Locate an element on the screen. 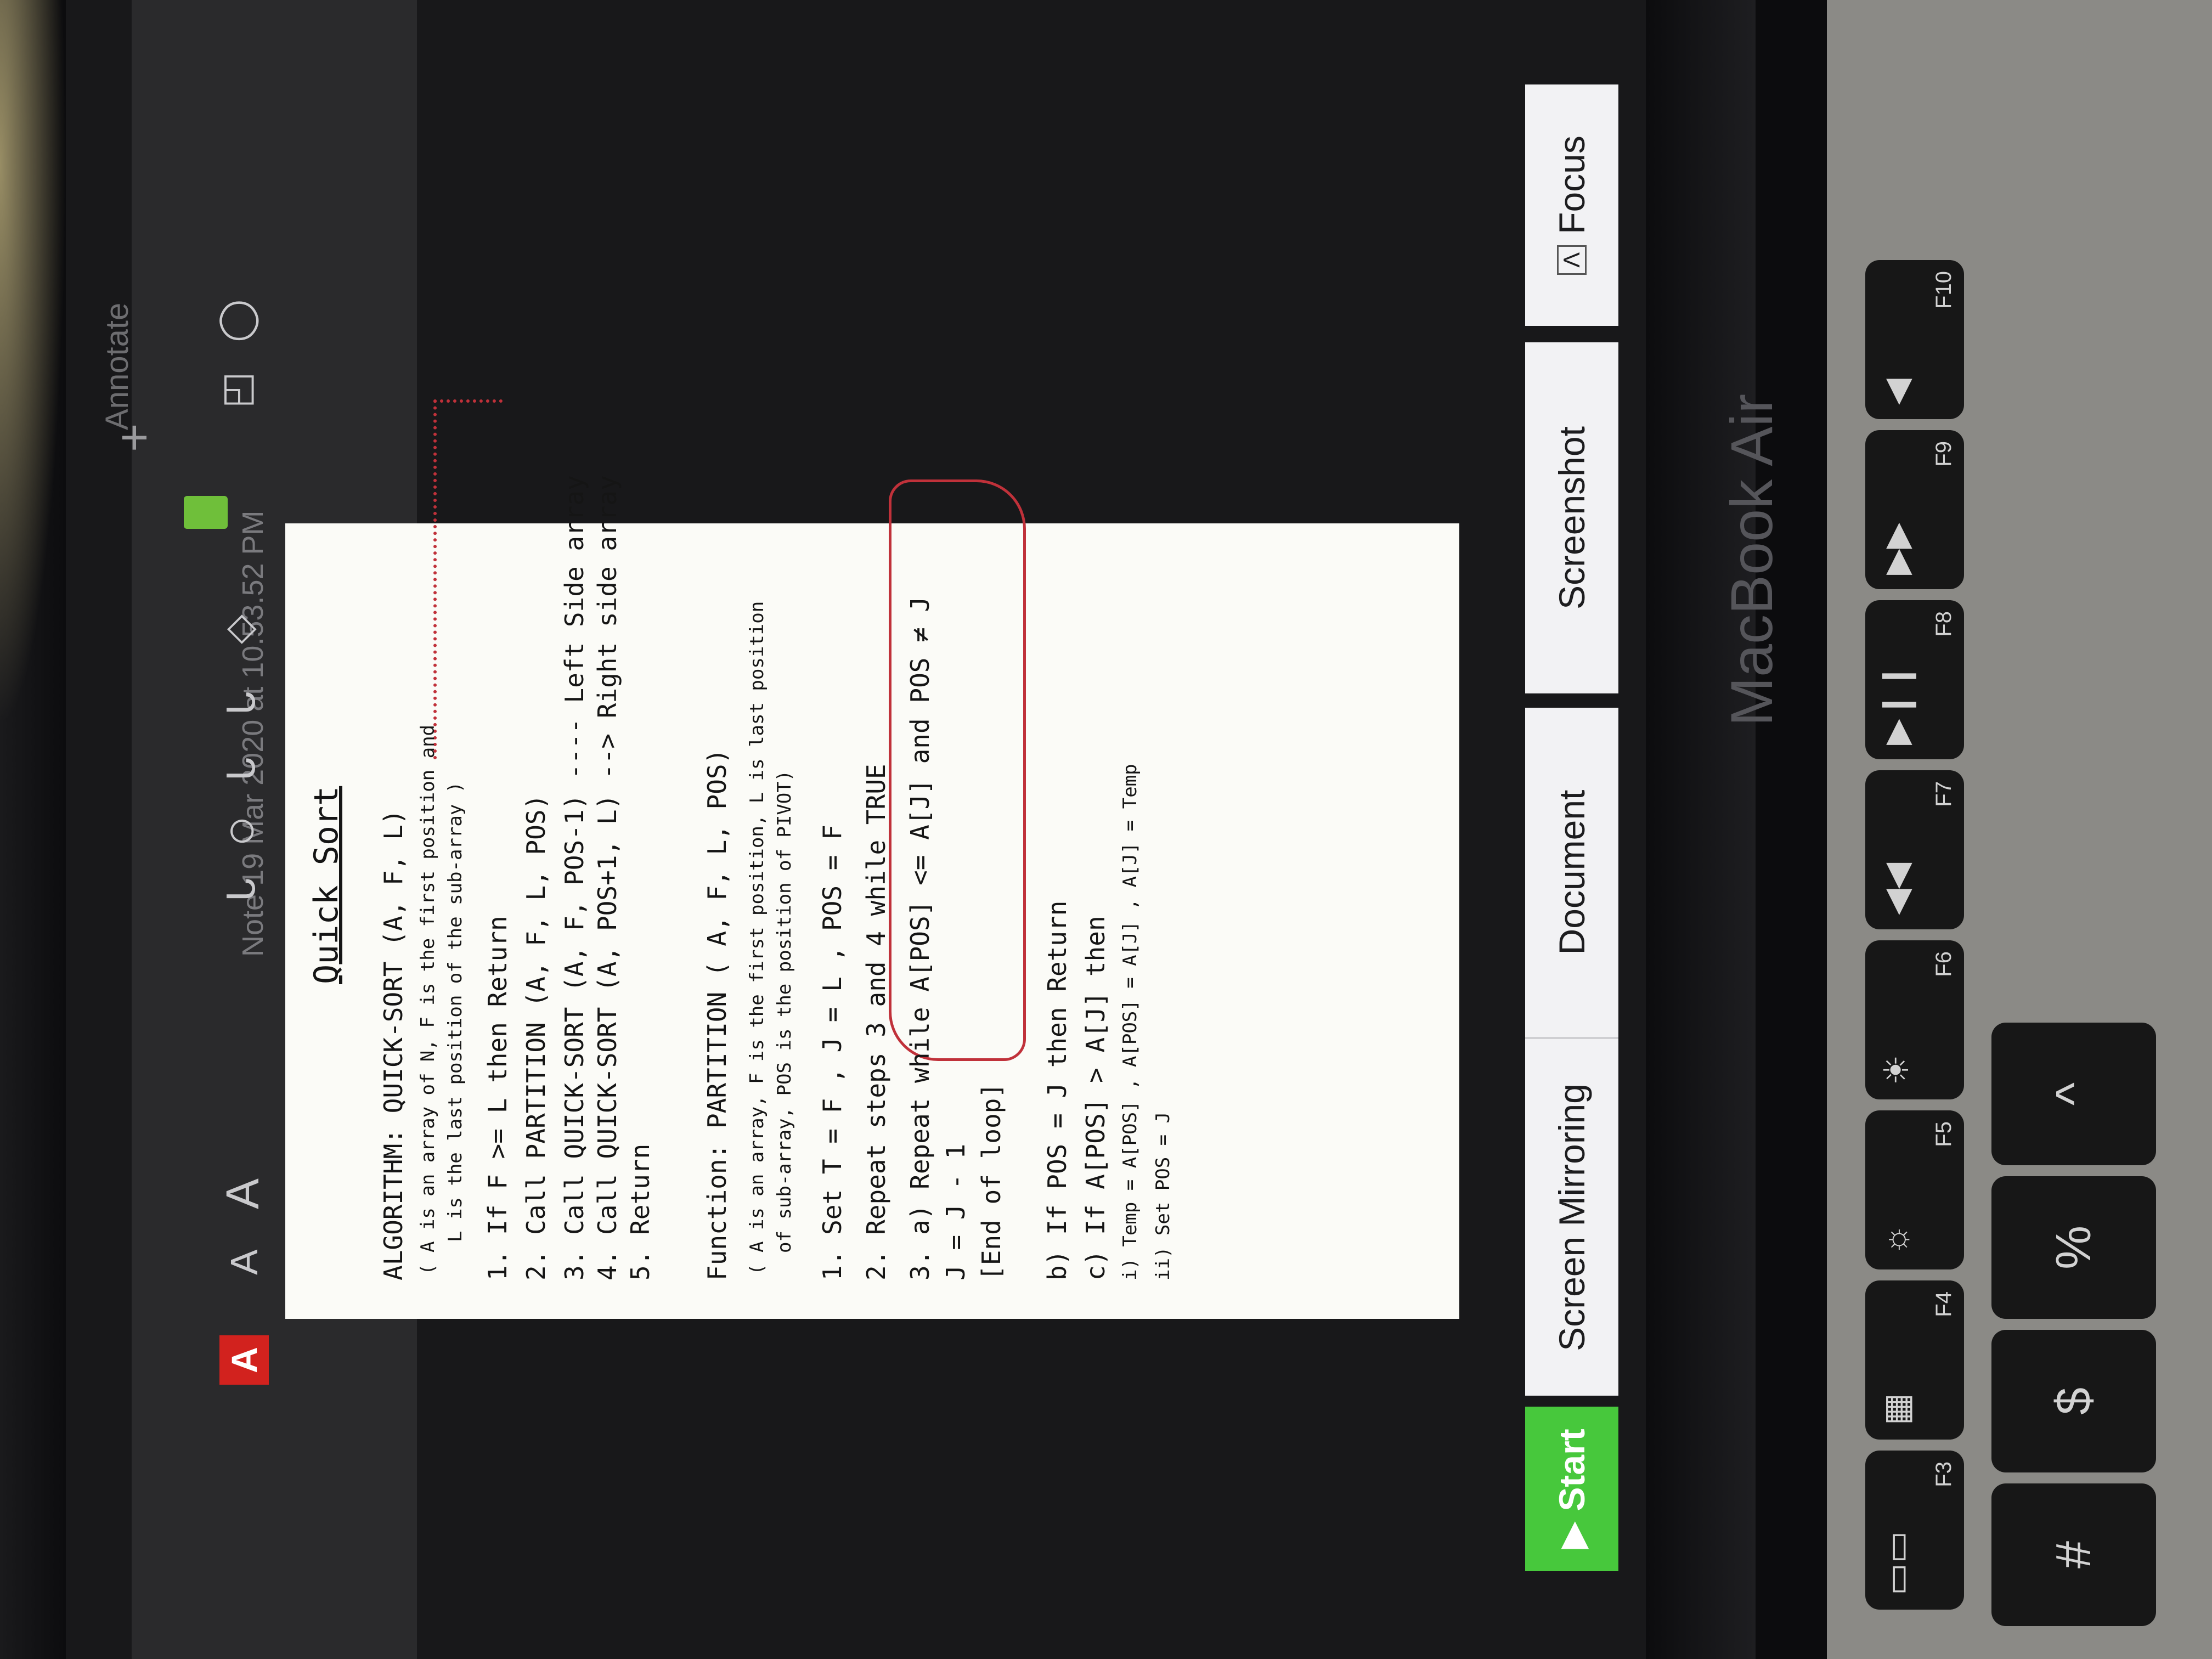  partition-step: 2. Repeat steps 3 and 4 while TRUE is located at coordinates (876, 1022).